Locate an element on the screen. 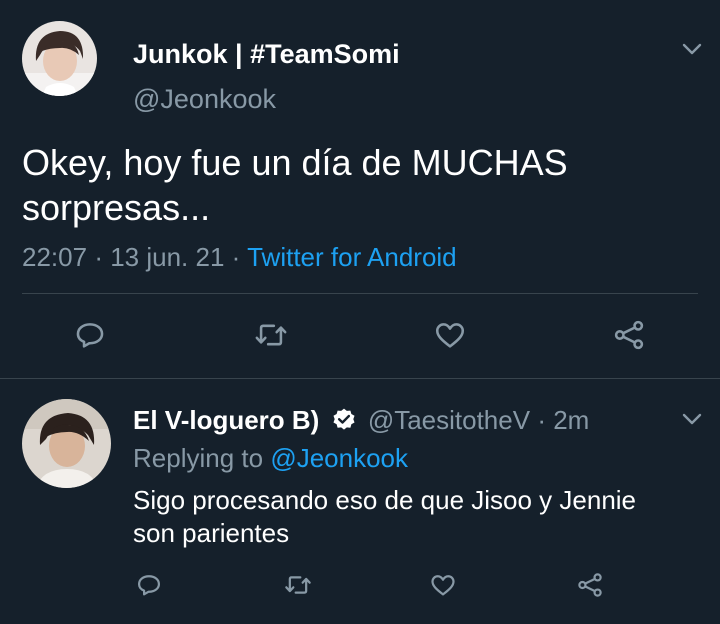  replying-to: Replying to @Jeonkook is located at coordinates (270, 458).